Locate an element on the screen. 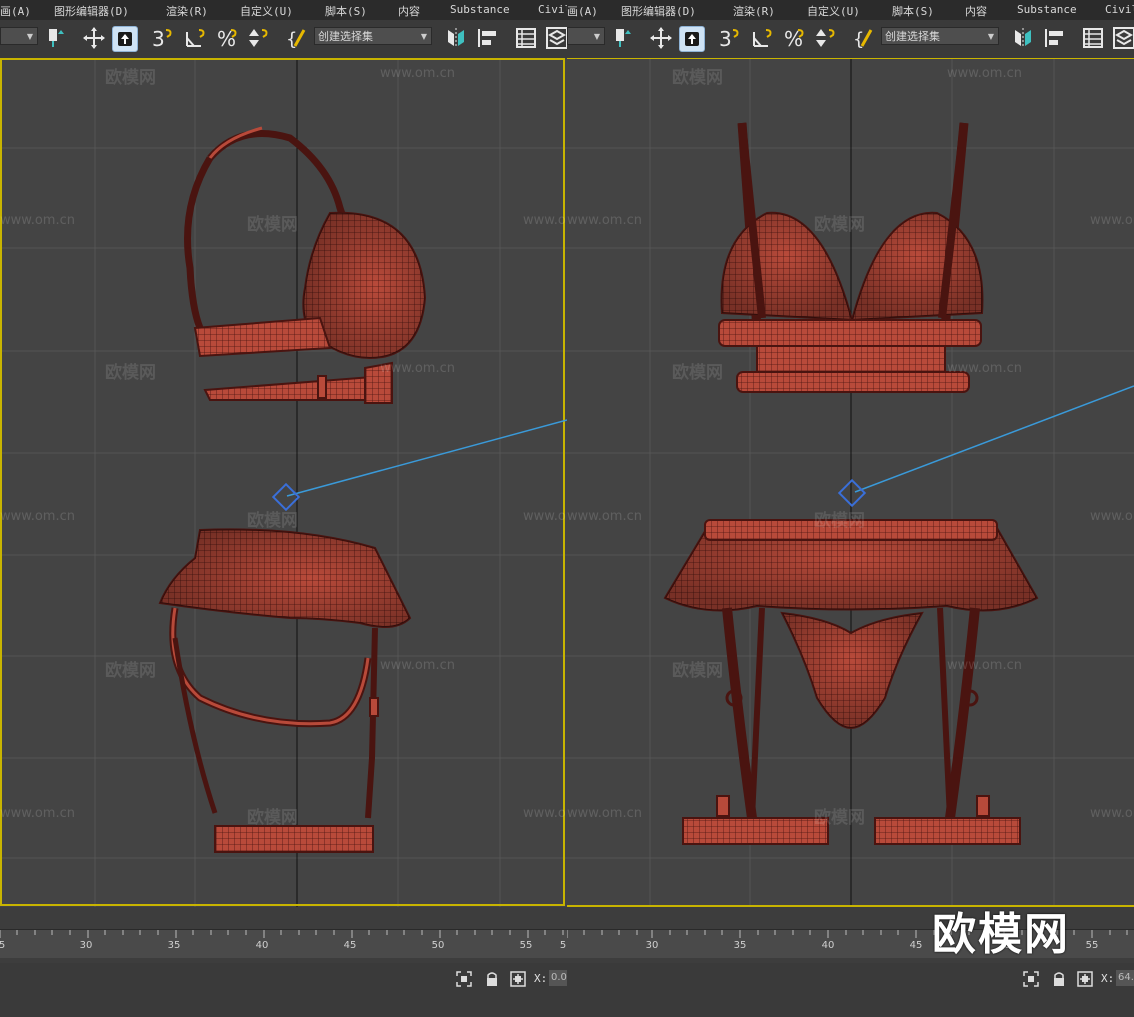 The height and width of the screenshot is (1017, 1134). time-slider: 5 30 35 40 45 50 55 5 is located at coordinates (283, 935).